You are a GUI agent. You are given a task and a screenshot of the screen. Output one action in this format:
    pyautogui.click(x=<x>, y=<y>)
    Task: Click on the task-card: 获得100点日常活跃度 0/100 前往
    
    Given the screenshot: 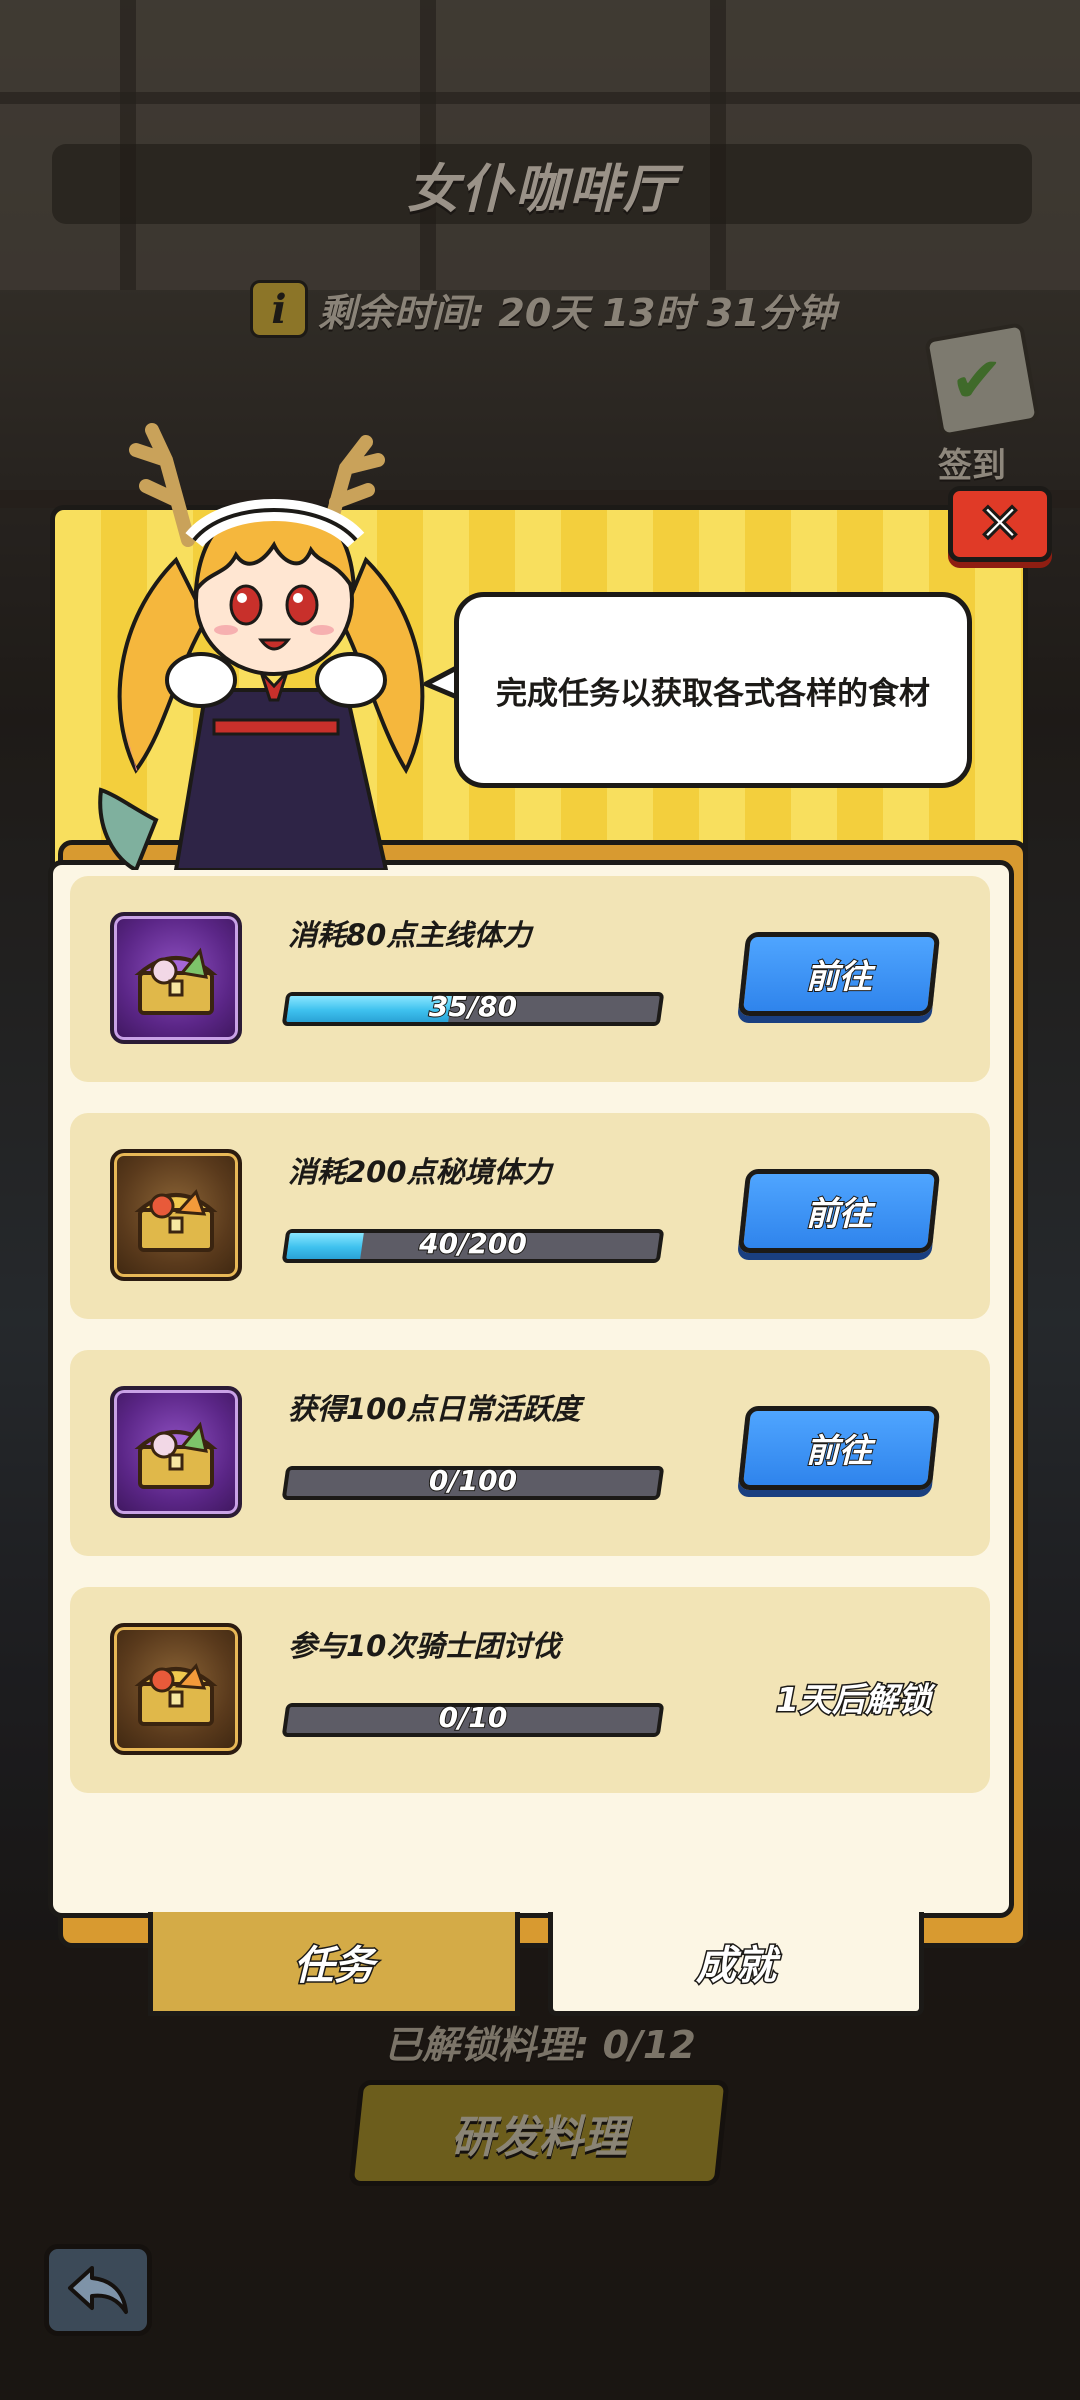 What is the action you would take?
    pyautogui.click(x=530, y=1453)
    